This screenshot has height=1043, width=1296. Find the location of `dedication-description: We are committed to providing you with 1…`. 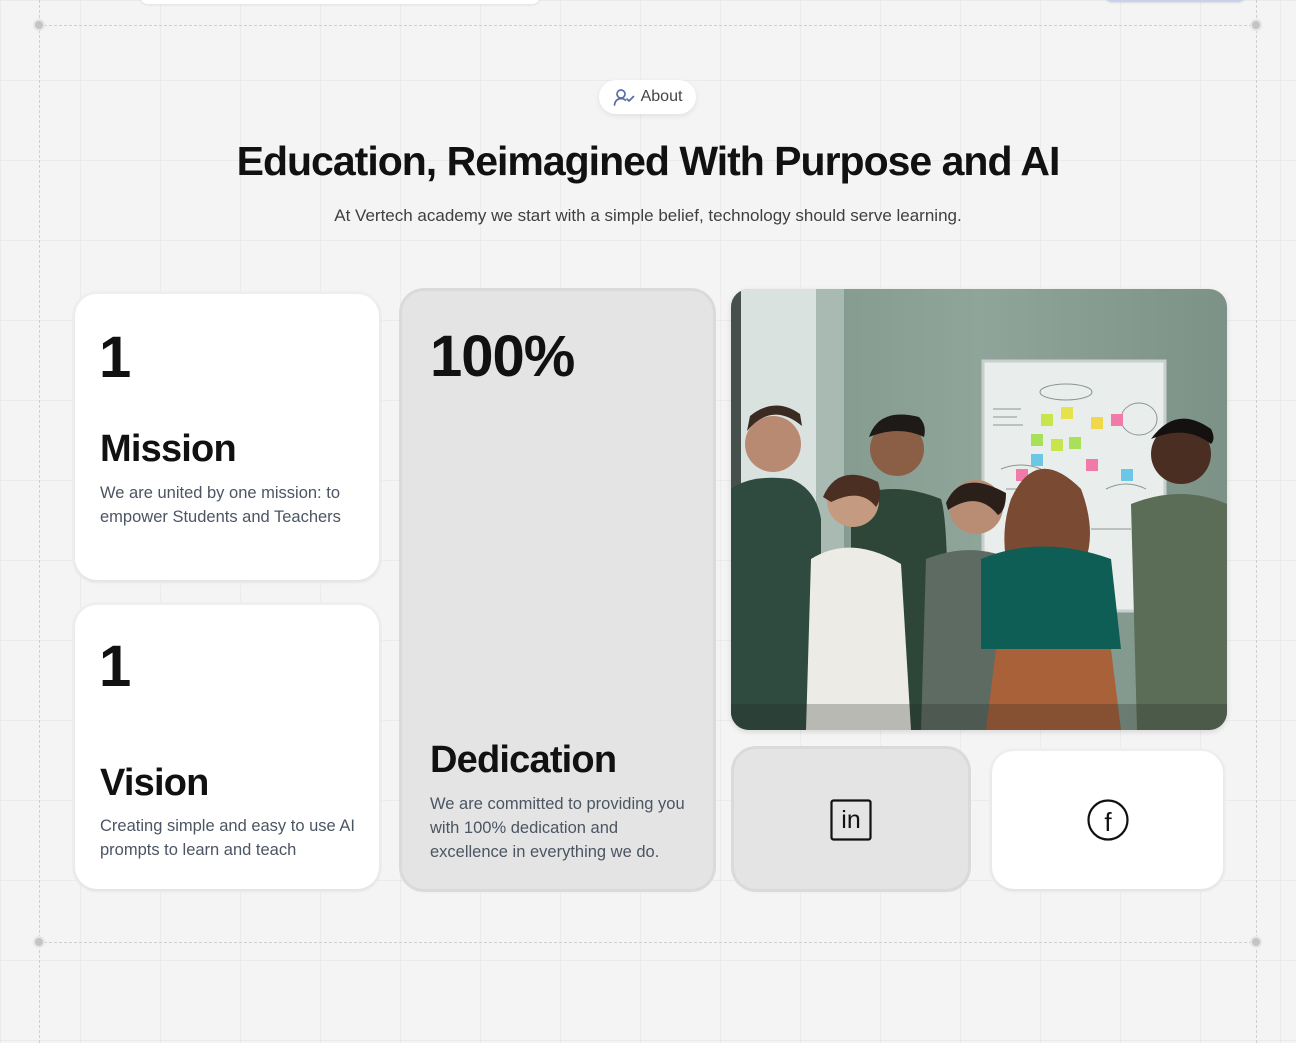

dedication-description: We are committed to providing you with 1… is located at coordinates (557, 828).